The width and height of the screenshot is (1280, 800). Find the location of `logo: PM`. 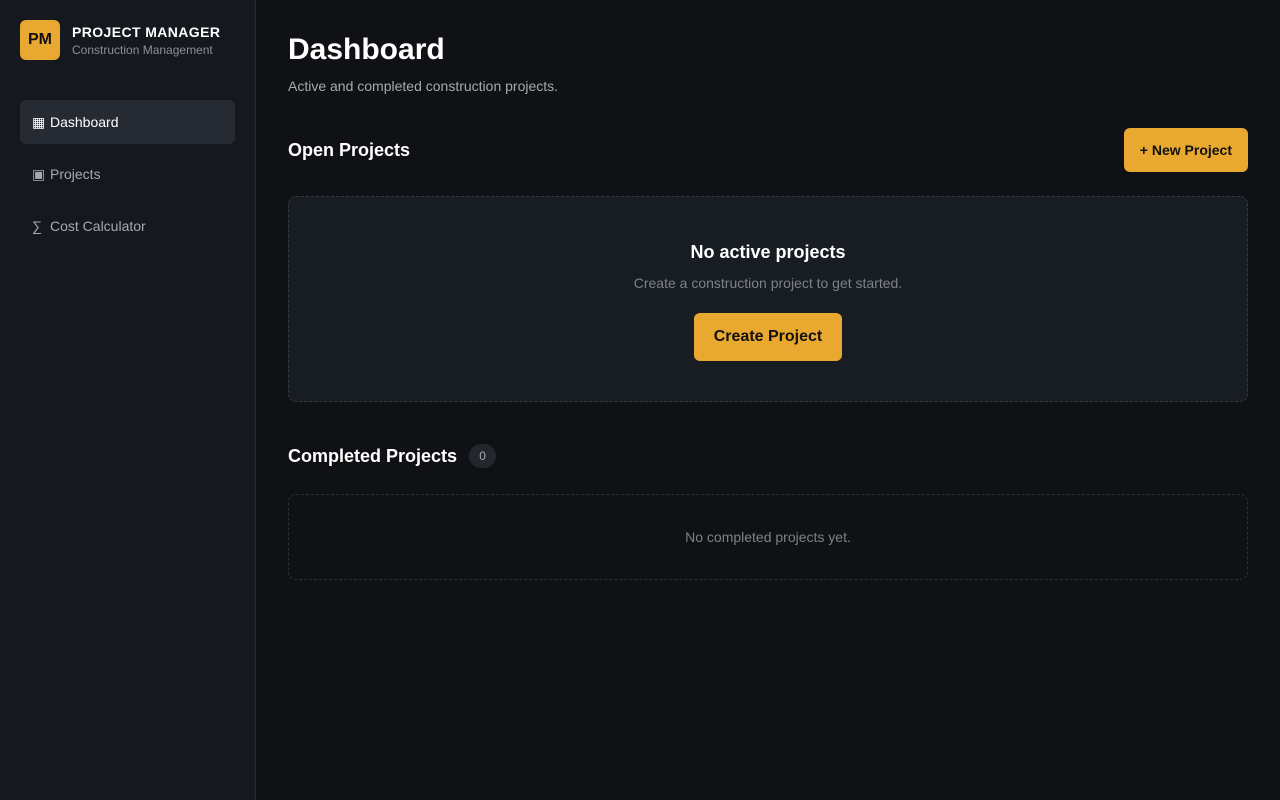

logo: PM is located at coordinates (40, 40).